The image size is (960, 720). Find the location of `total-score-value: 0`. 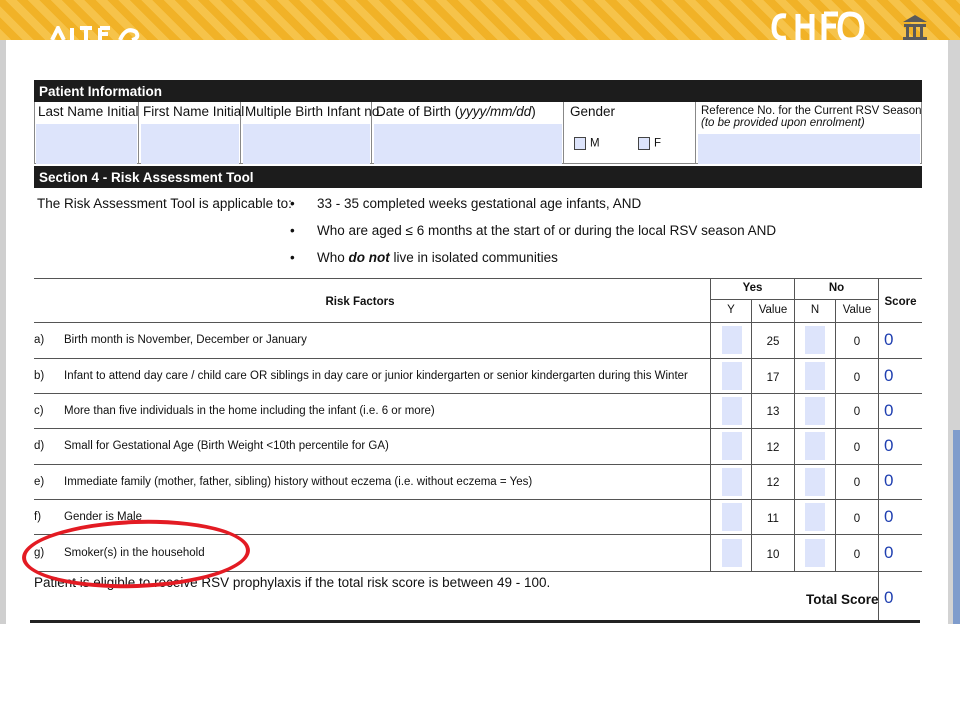

total-score-value: 0 is located at coordinates (889, 597).